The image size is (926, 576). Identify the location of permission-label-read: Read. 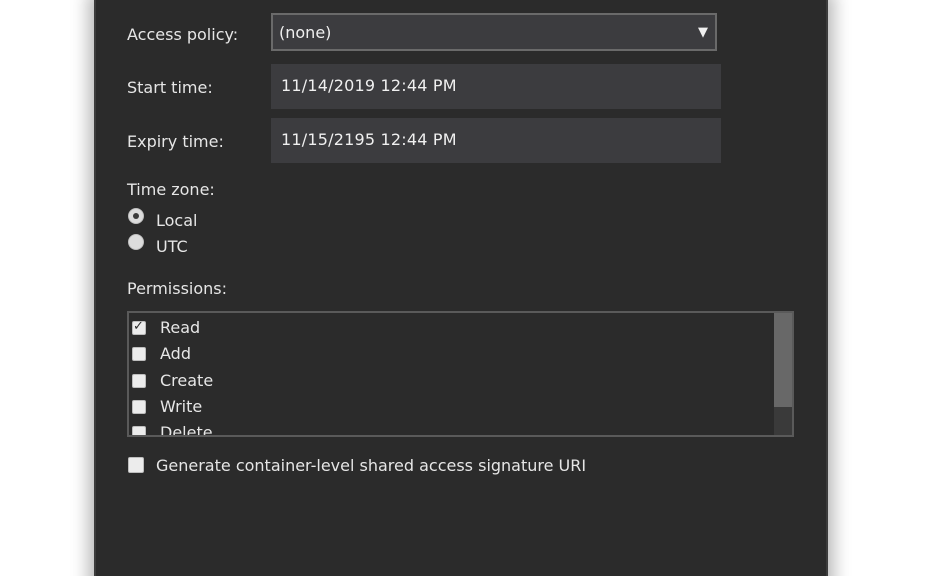
(180, 327).